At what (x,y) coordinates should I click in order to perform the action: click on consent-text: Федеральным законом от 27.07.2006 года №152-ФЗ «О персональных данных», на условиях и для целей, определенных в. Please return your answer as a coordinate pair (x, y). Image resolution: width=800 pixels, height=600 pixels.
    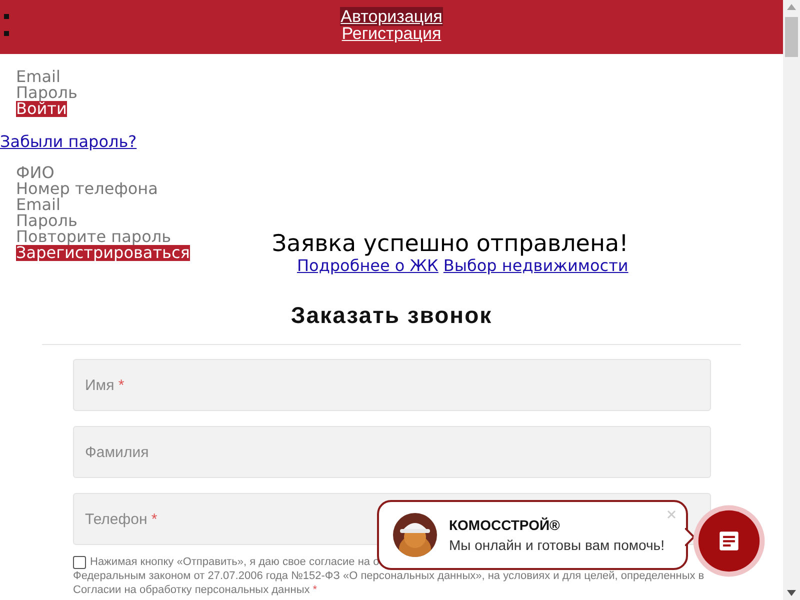
    Looking at the image, I should click on (388, 576).